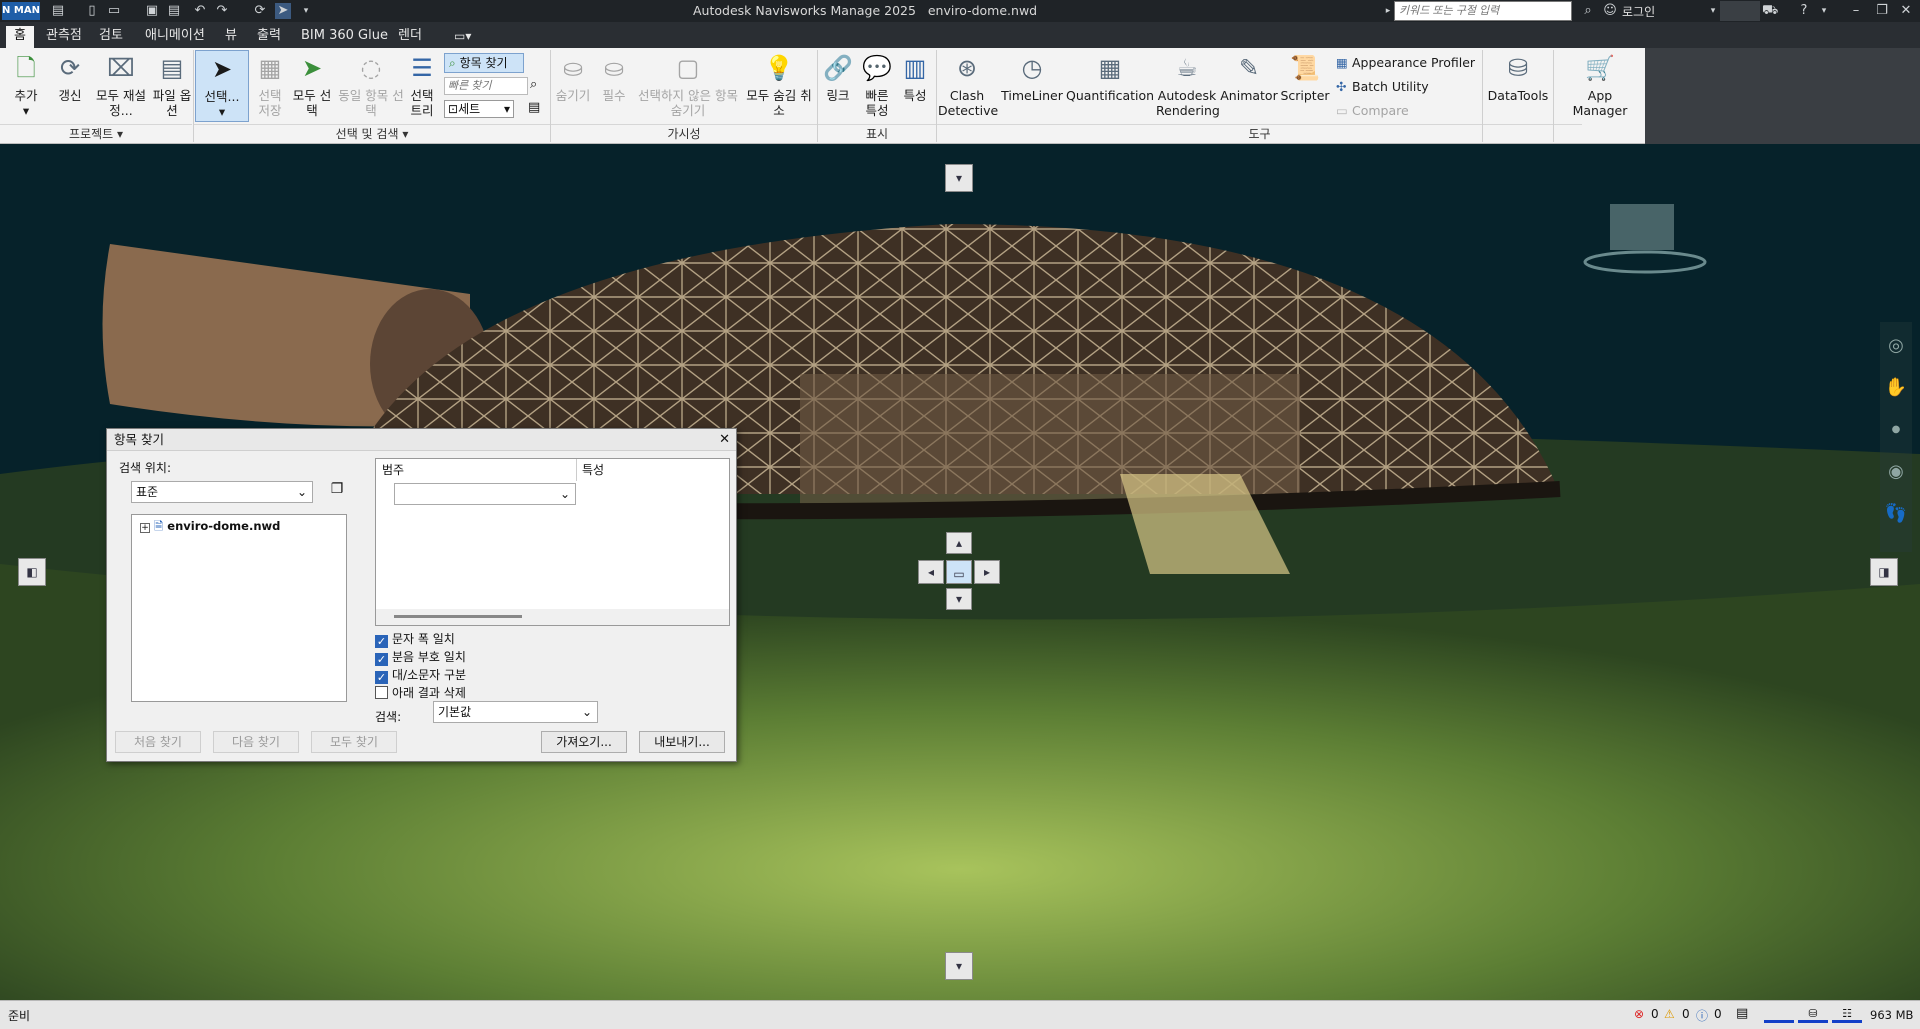 The width and height of the screenshot is (1920, 1029). What do you see at coordinates (371, 85) in the screenshot?
I see `select-same-button: ◌ 동일 항목 선택` at bounding box center [371, 85].